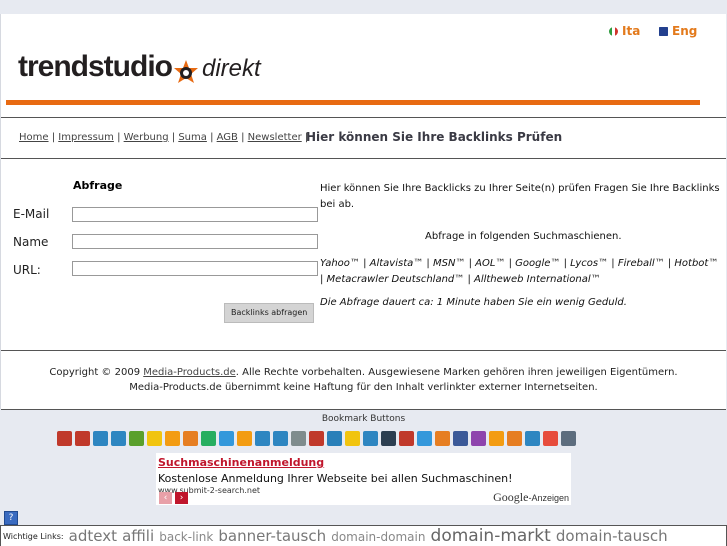  I want to click on lang-ita-link: Ita, so click(624, 31).